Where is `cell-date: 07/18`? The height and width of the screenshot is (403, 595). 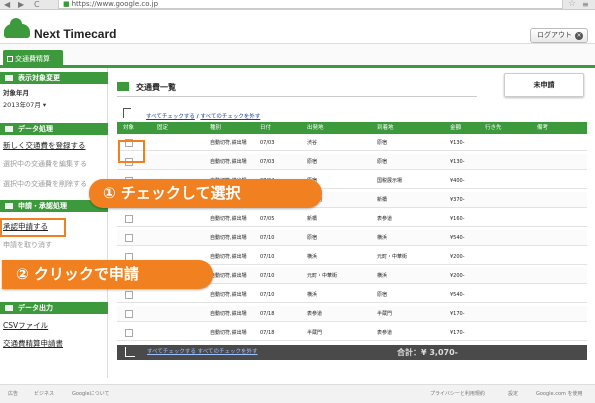
cell-date: 07/18 is located at coordinates (267, 333).